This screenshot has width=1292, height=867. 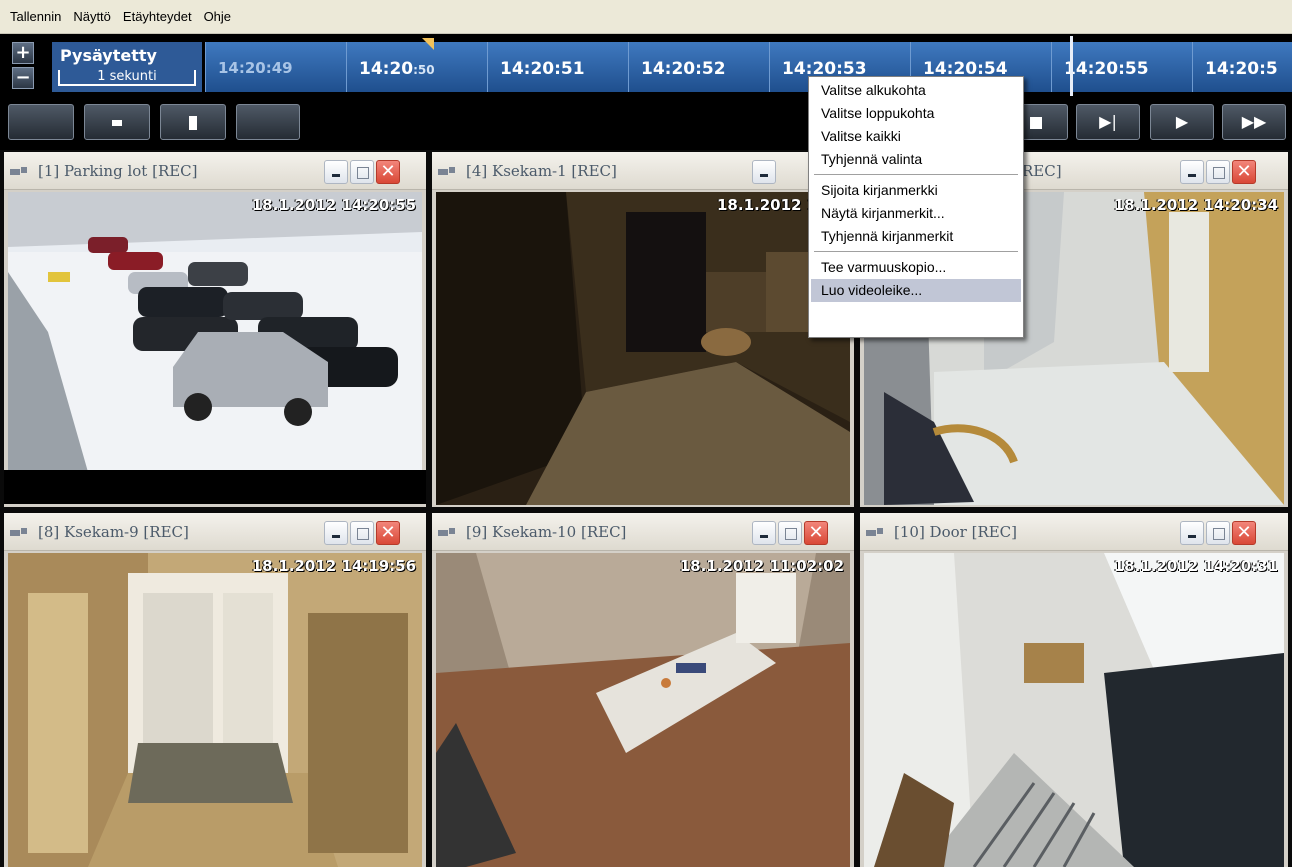 What do you see at coordinates (646, 17) in the screenshot?
I see `menu-bar: Tallennin Näyttö Etäyhteydet Ohje` at bounding box center [646, 17].